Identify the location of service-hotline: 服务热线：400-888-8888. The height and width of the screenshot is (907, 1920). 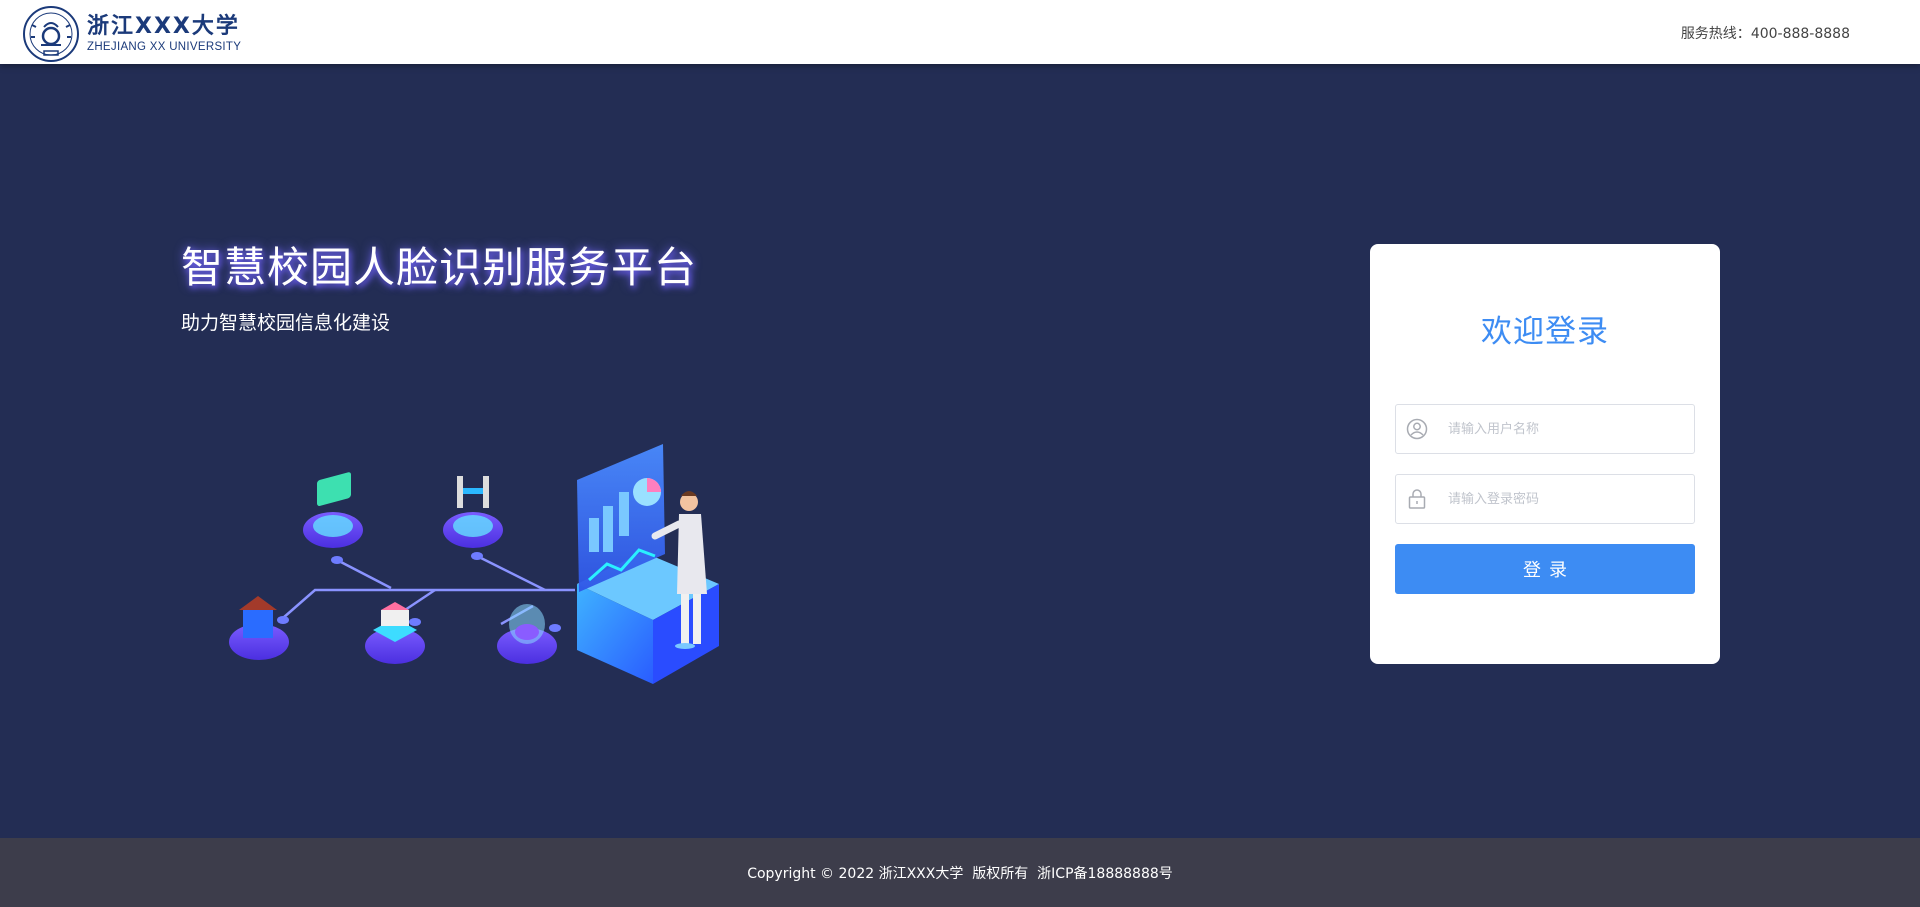
(1765, 33).